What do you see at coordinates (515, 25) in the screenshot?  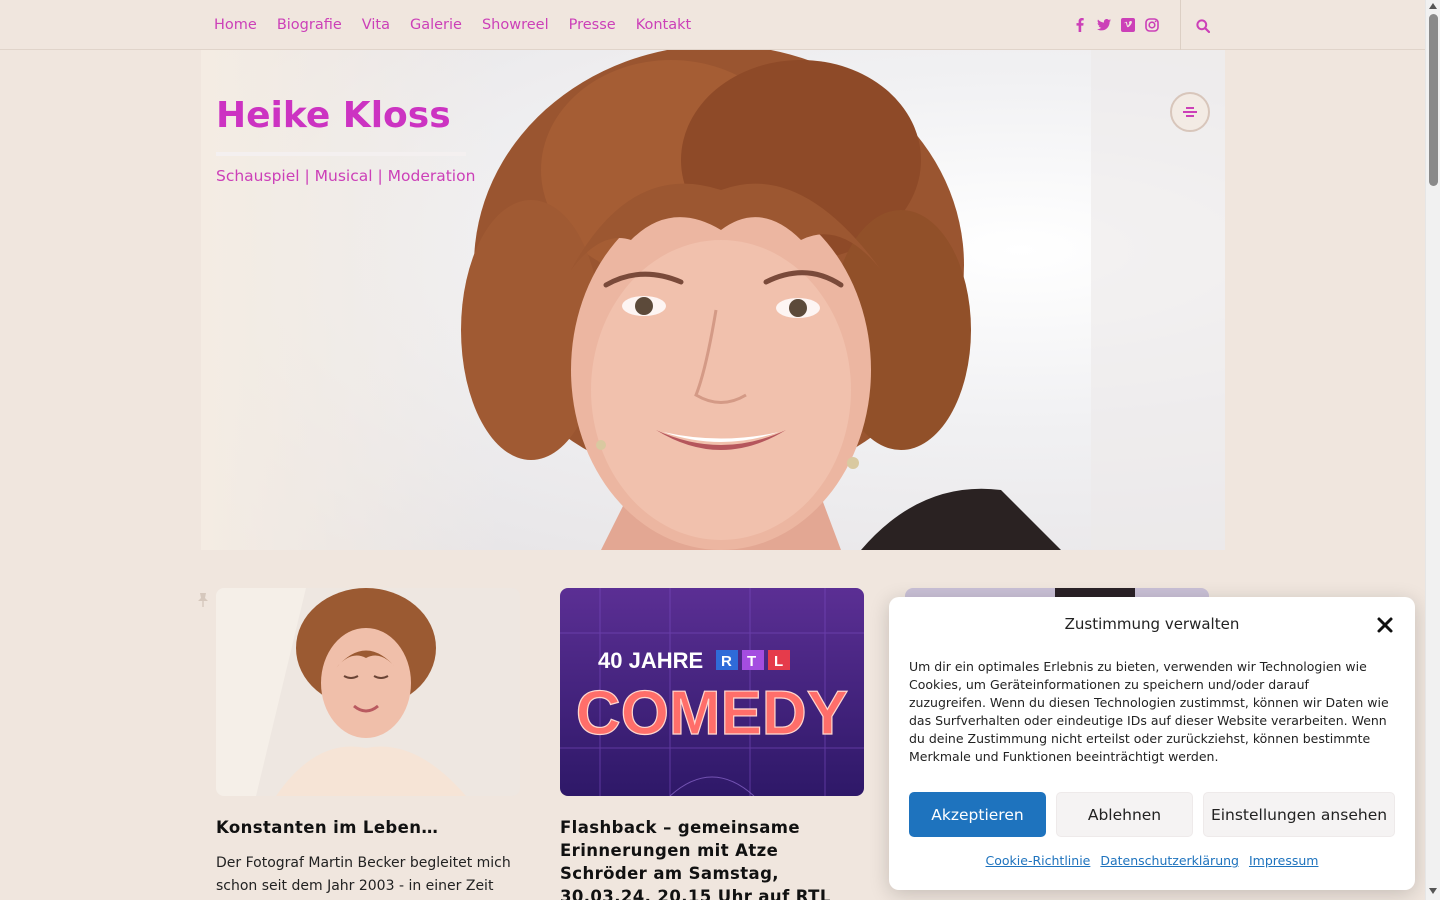 I see `nav-showreel: Showreel` at bounding box center [515, 25].